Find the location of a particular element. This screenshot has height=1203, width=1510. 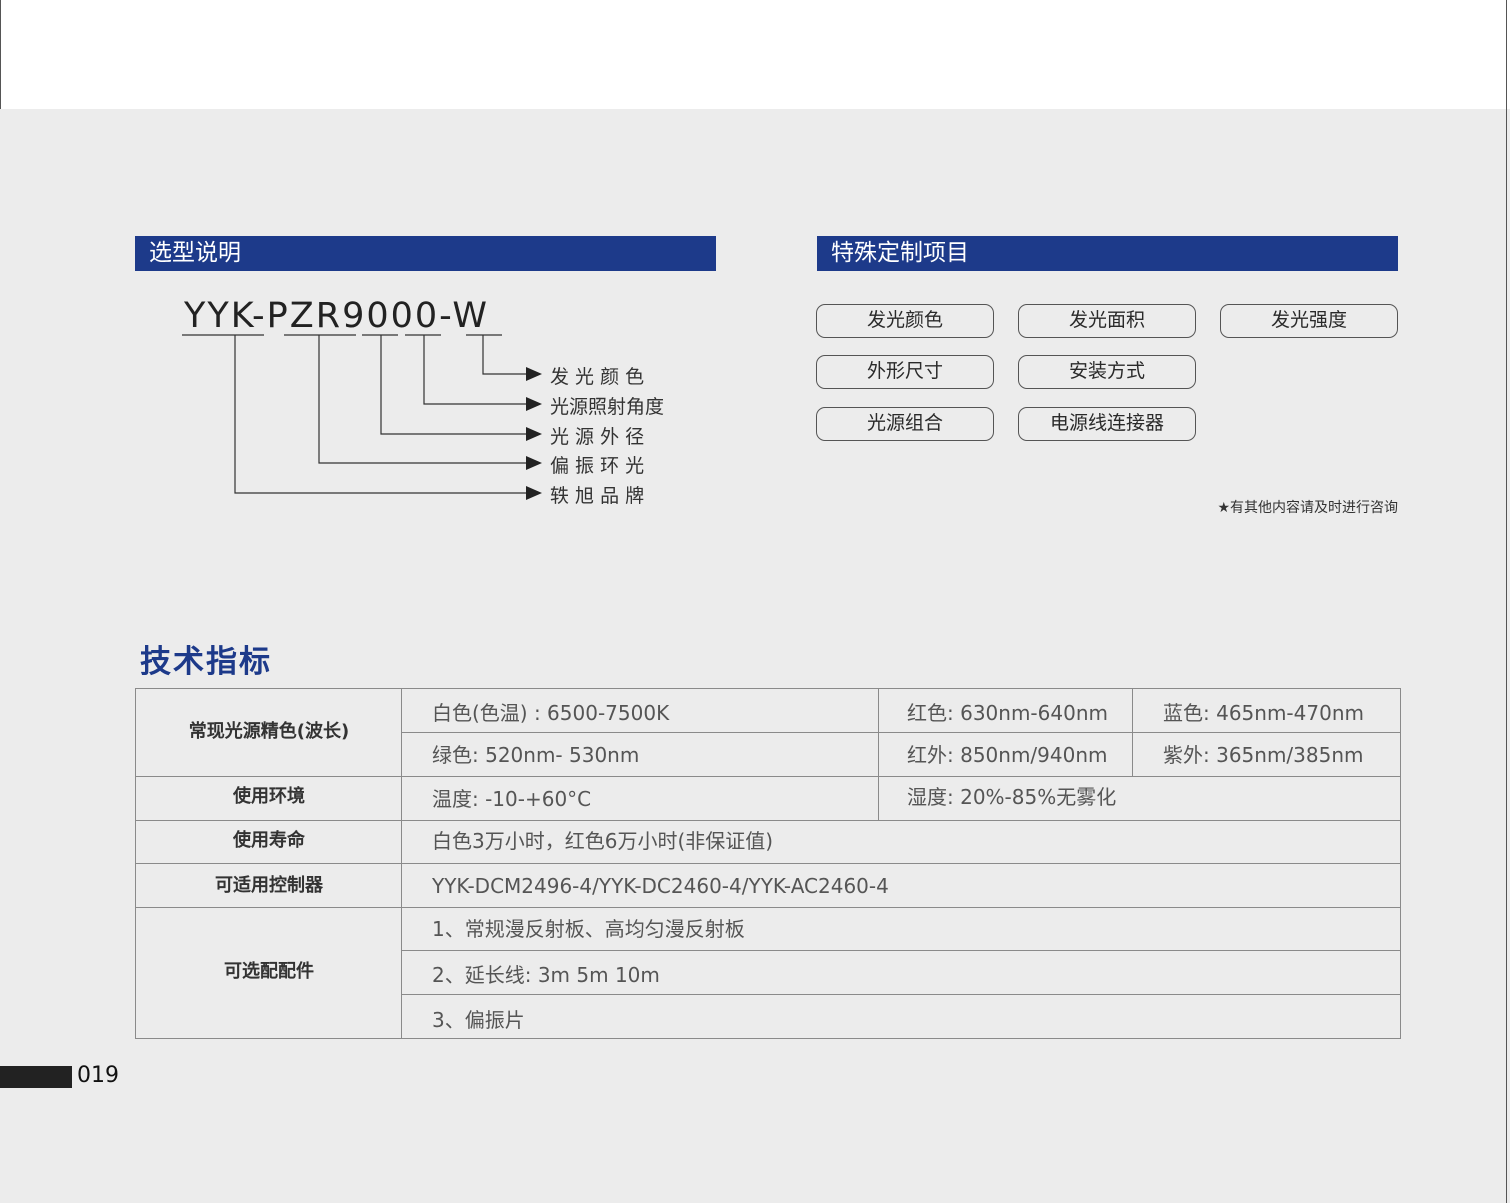

arrow-diameter is located at coordinates (534, 434).